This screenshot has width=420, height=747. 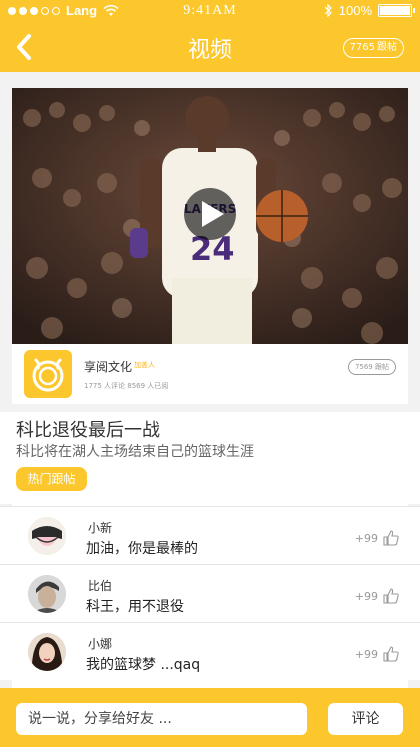 I want to click on section-divider, so click(x=210, y=408).